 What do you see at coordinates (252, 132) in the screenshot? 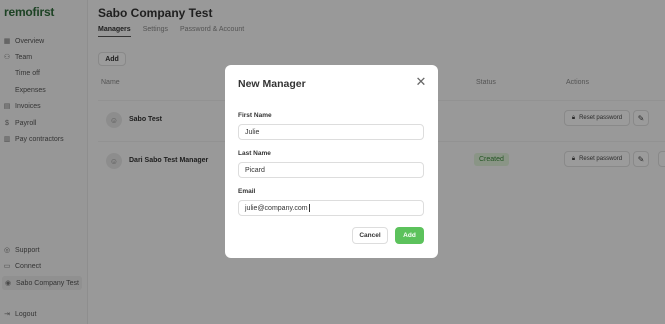
I see `first-name-value: Julie` at bounding box center [252, 132].